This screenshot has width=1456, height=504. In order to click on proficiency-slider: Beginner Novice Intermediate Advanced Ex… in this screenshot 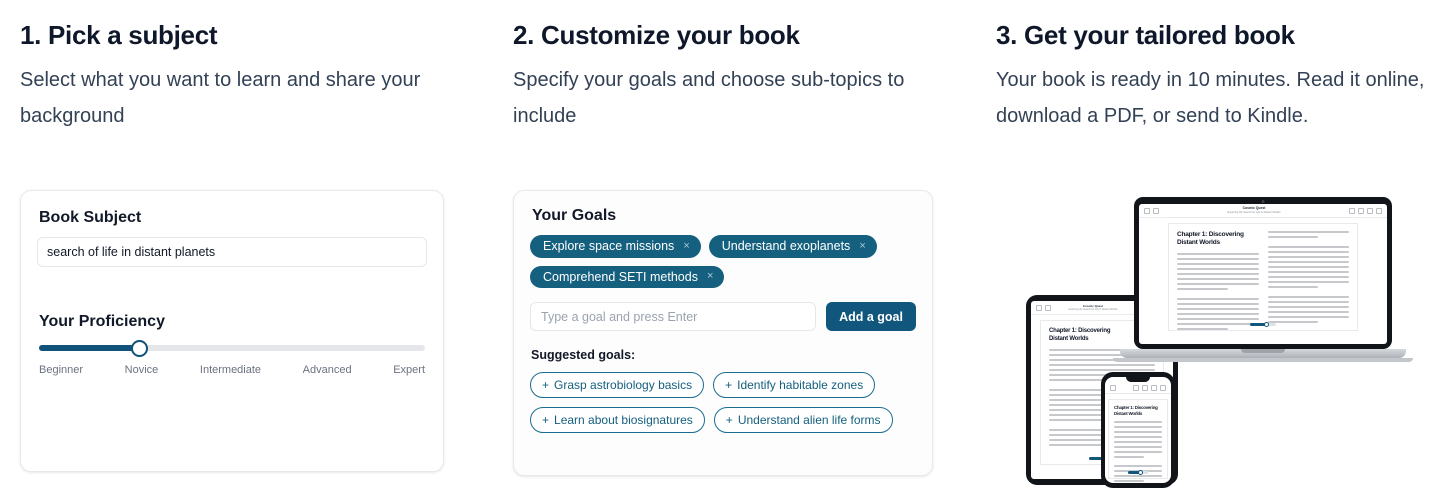, I will do `click(232, 357)`.